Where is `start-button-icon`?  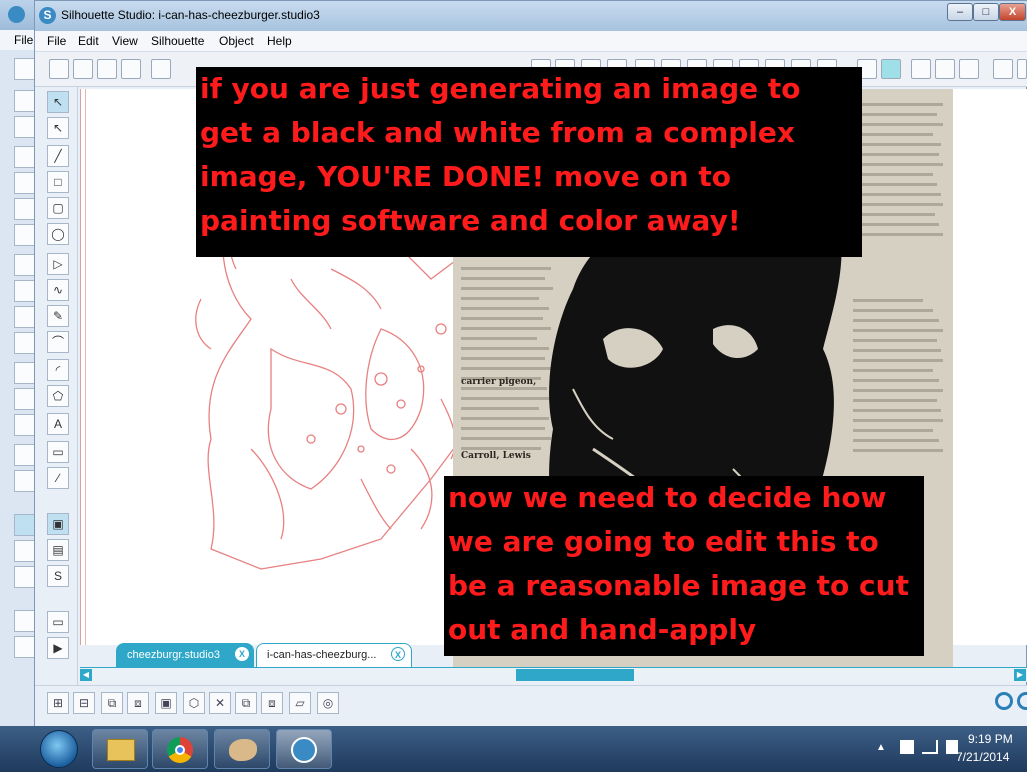 start-button-icon is located at coordinates (59, 749).